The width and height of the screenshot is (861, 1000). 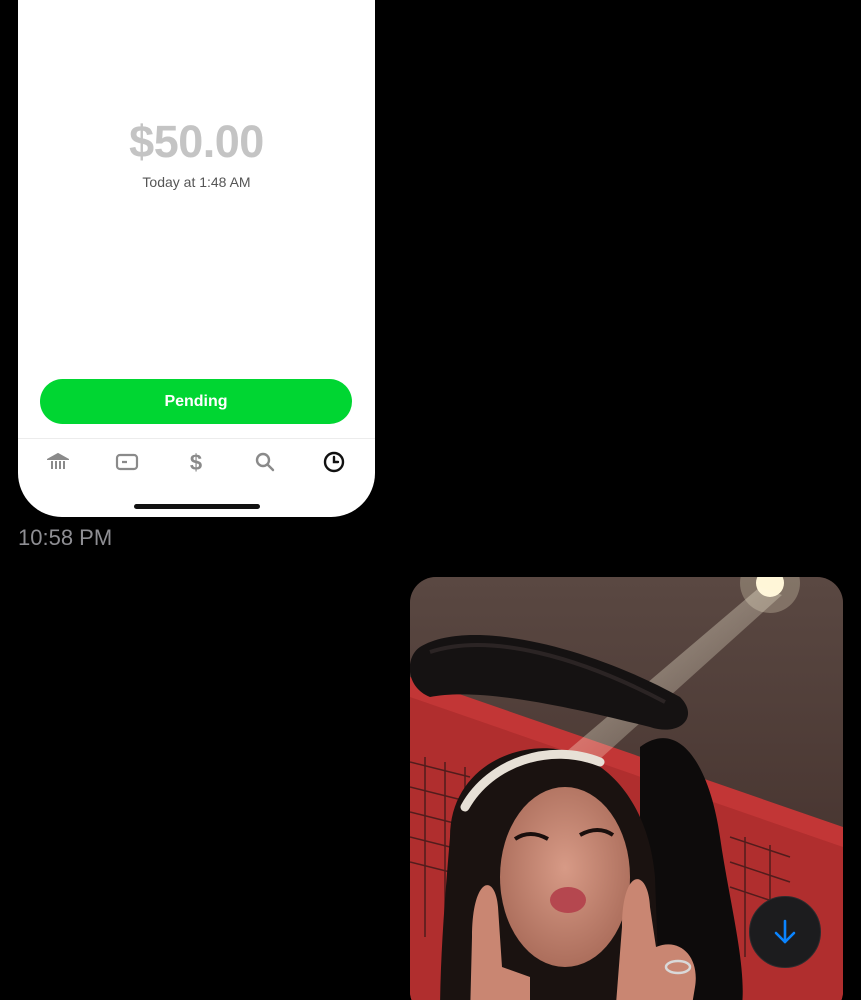 What do you see at coordinates (65, 537) in the screenshot?
I see `message-timestamp: 10:58 PM` at bounding box center [65, 537].